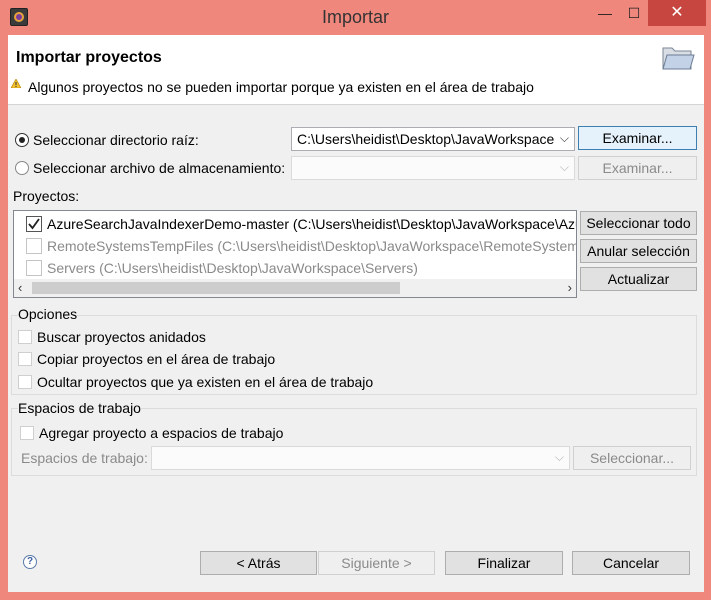  Describe the element at coordinates (433, 168) in the screenshot. I see `archive-file-combo: ⌵` at that location.